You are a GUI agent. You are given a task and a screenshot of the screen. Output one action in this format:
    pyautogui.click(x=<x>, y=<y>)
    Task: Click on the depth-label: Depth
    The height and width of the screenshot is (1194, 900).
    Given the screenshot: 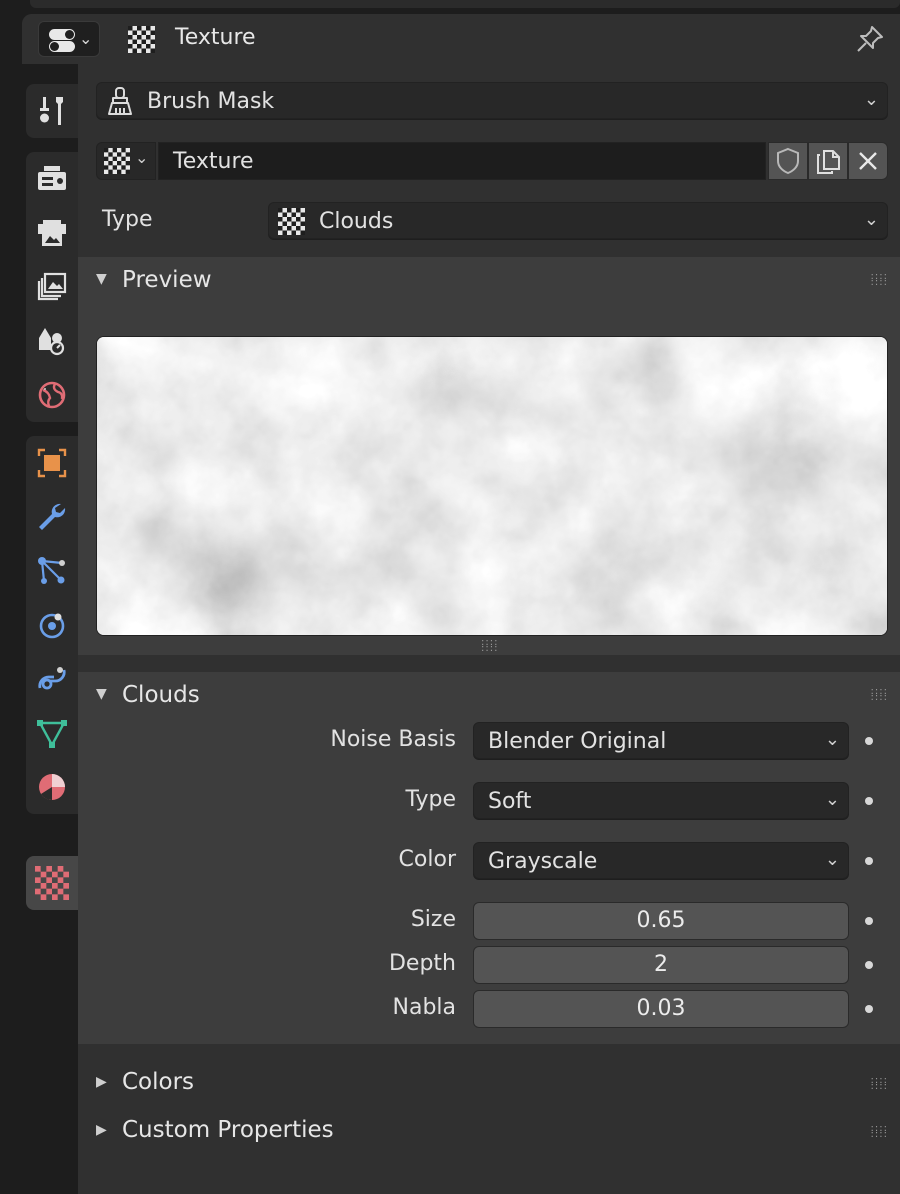 What is the action you would take?
    pyautogui.click(x=422, y=963)
    